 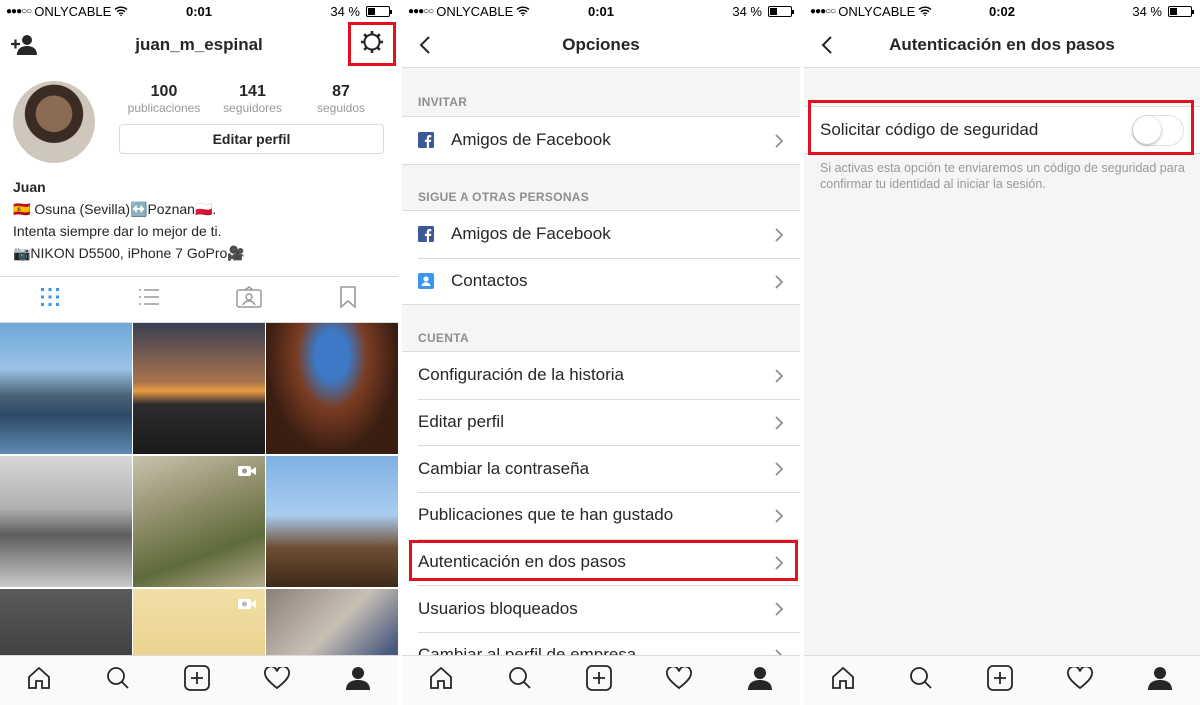 I want to click on profile-header: juan_m_espinal, so click(x=199, y=45).